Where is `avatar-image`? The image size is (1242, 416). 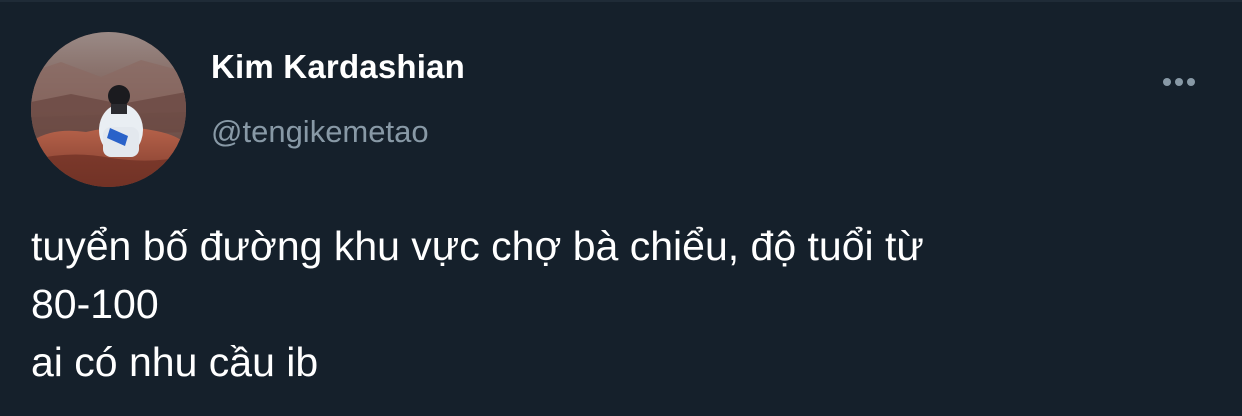 avatar-image is located at coordinates (108, 109).